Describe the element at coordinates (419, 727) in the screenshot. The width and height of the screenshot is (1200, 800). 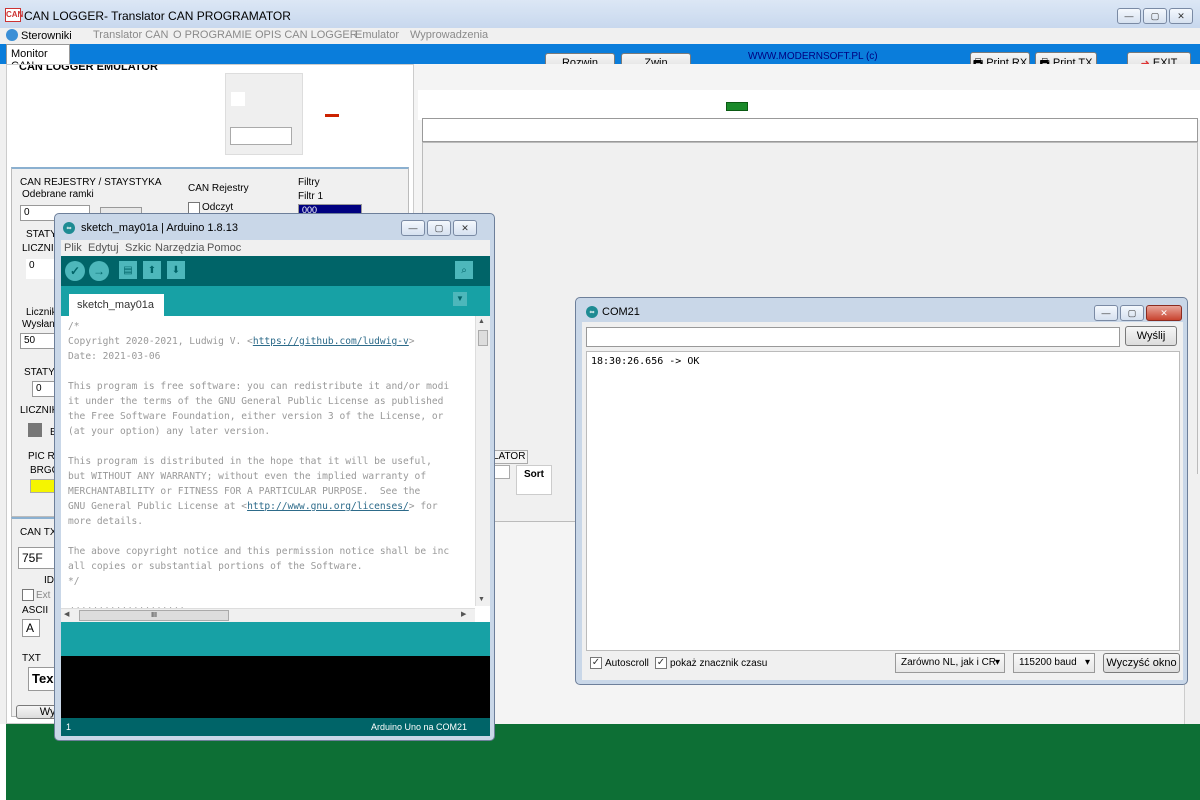
I see `board-port-label: Arduino Uno na COM21` at that location.